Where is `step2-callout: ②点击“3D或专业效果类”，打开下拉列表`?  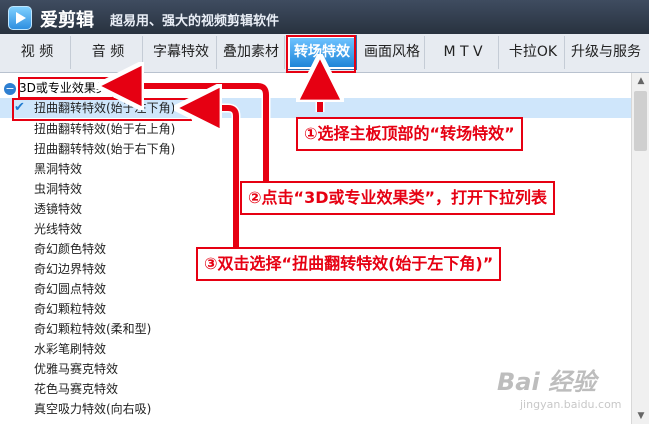
step2-callout: ②点击“3D或专业效果类”，打开下拉列表 is located at coordinates (397, 198).